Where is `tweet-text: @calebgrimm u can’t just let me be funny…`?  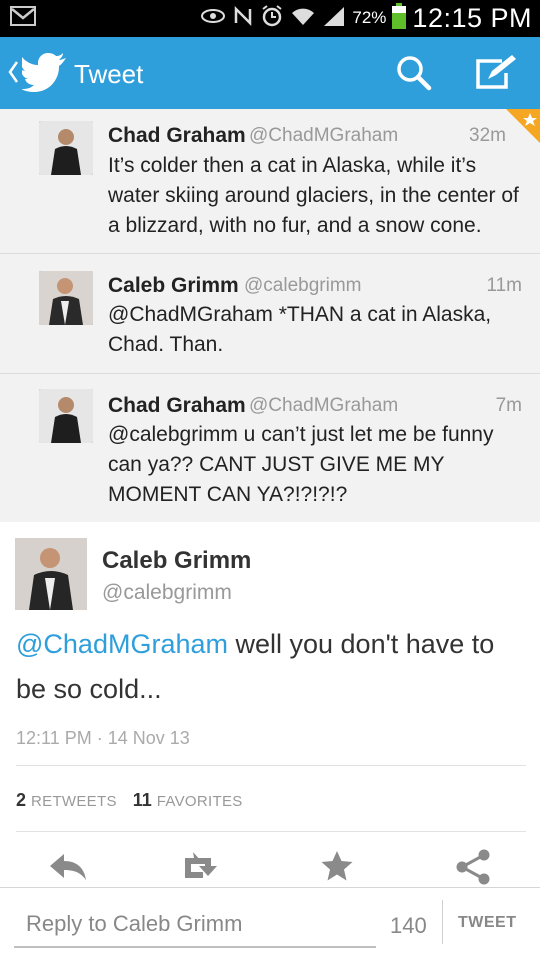 tweet-text: @calebgrimm u can’t just let me be funny… is located at coordinates (301, 464).